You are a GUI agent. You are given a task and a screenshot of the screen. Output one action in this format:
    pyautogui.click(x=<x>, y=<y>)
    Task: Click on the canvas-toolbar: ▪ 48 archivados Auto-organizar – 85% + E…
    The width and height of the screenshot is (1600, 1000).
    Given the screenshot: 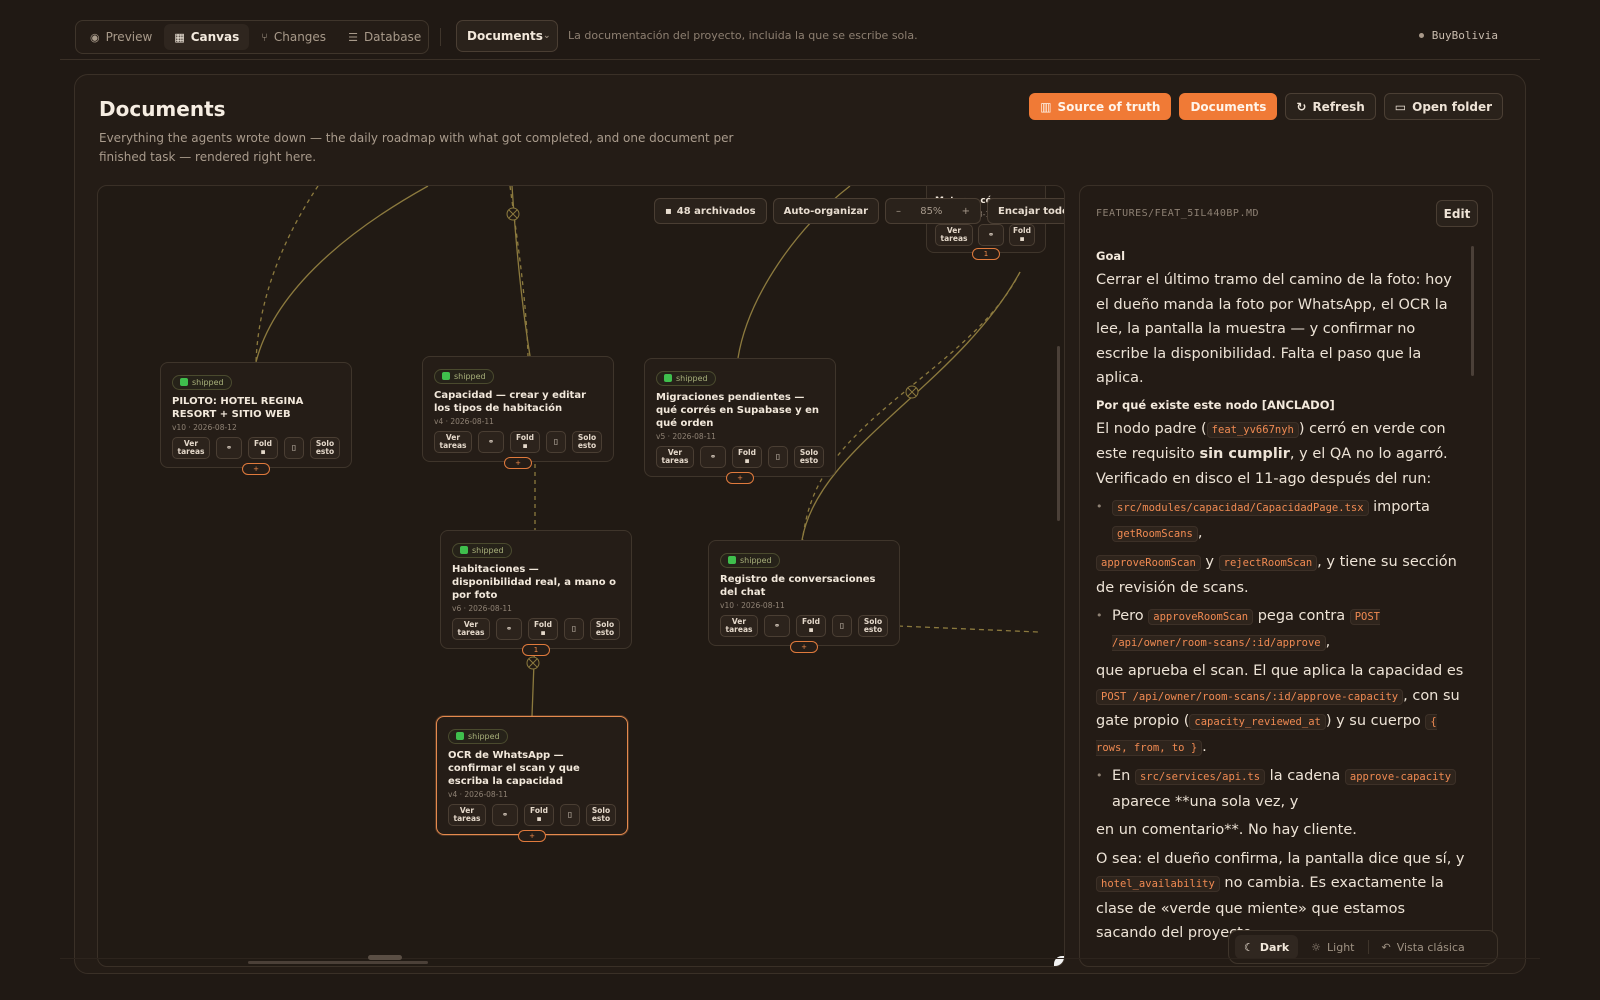 What is the action you would take?
    pyautogui.click(x=859, y=211)
    